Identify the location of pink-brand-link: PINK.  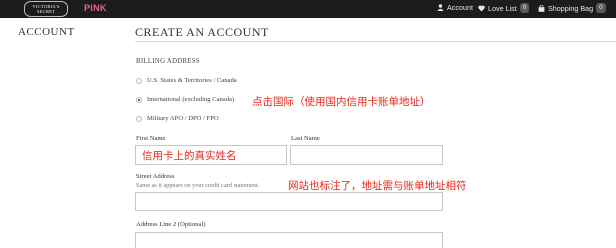
(95, 8).